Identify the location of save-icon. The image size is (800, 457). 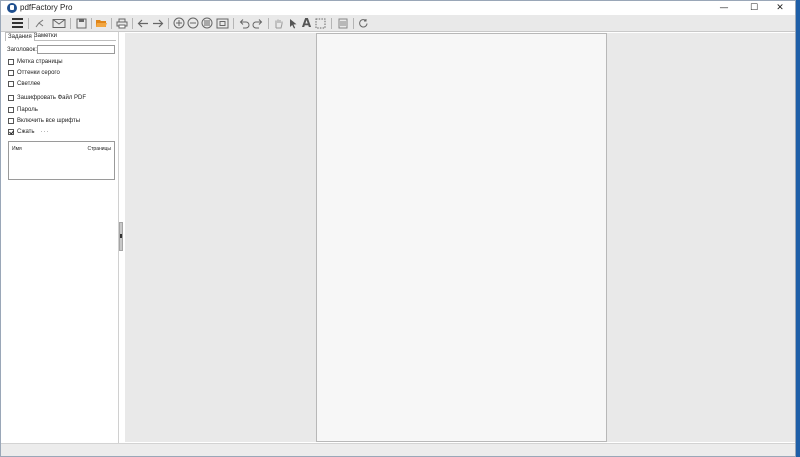
(81, 23).